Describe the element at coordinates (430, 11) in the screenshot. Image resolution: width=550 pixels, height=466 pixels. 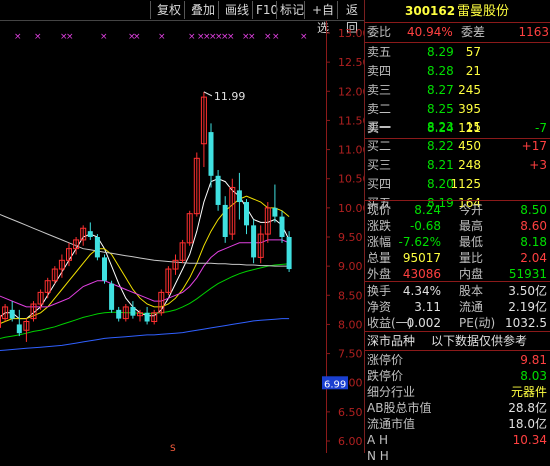
I see `stock-code: 300162` at that location.